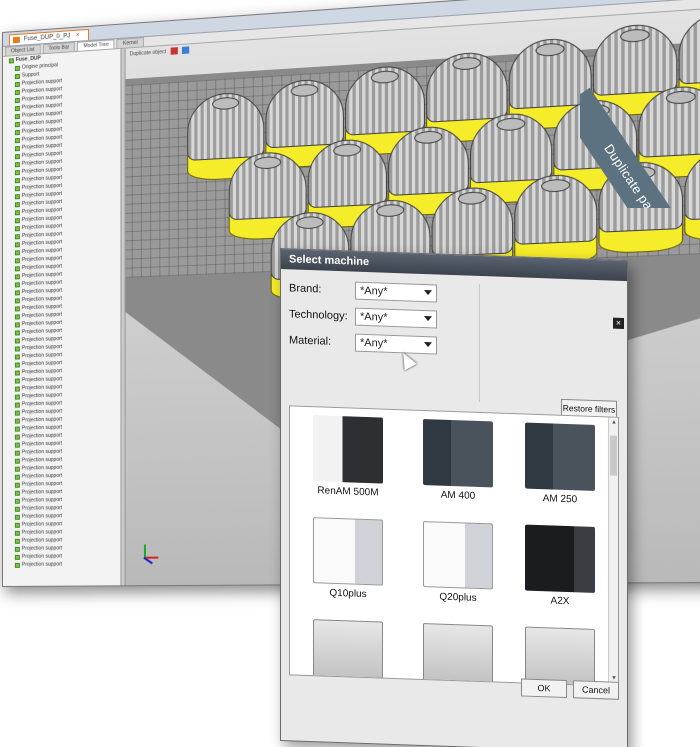 The image size is (700, 747). I want to click on machine-tile: RenAM 500M, so click(348, 457).